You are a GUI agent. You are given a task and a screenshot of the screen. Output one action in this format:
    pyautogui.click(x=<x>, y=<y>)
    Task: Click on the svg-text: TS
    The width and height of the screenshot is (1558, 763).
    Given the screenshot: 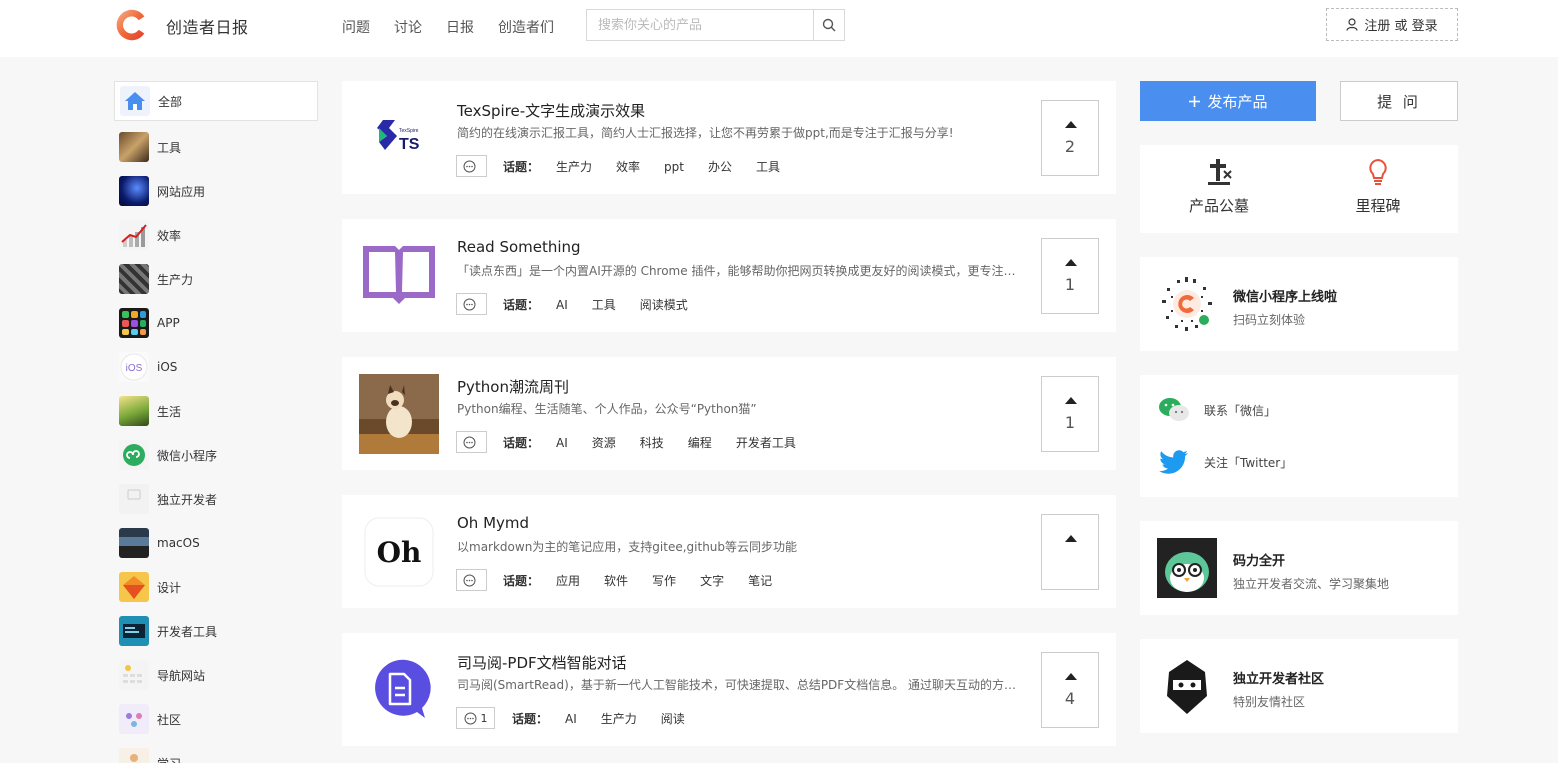 What is the action you would take?
    pyautogui.click(x=409, y=144)
    